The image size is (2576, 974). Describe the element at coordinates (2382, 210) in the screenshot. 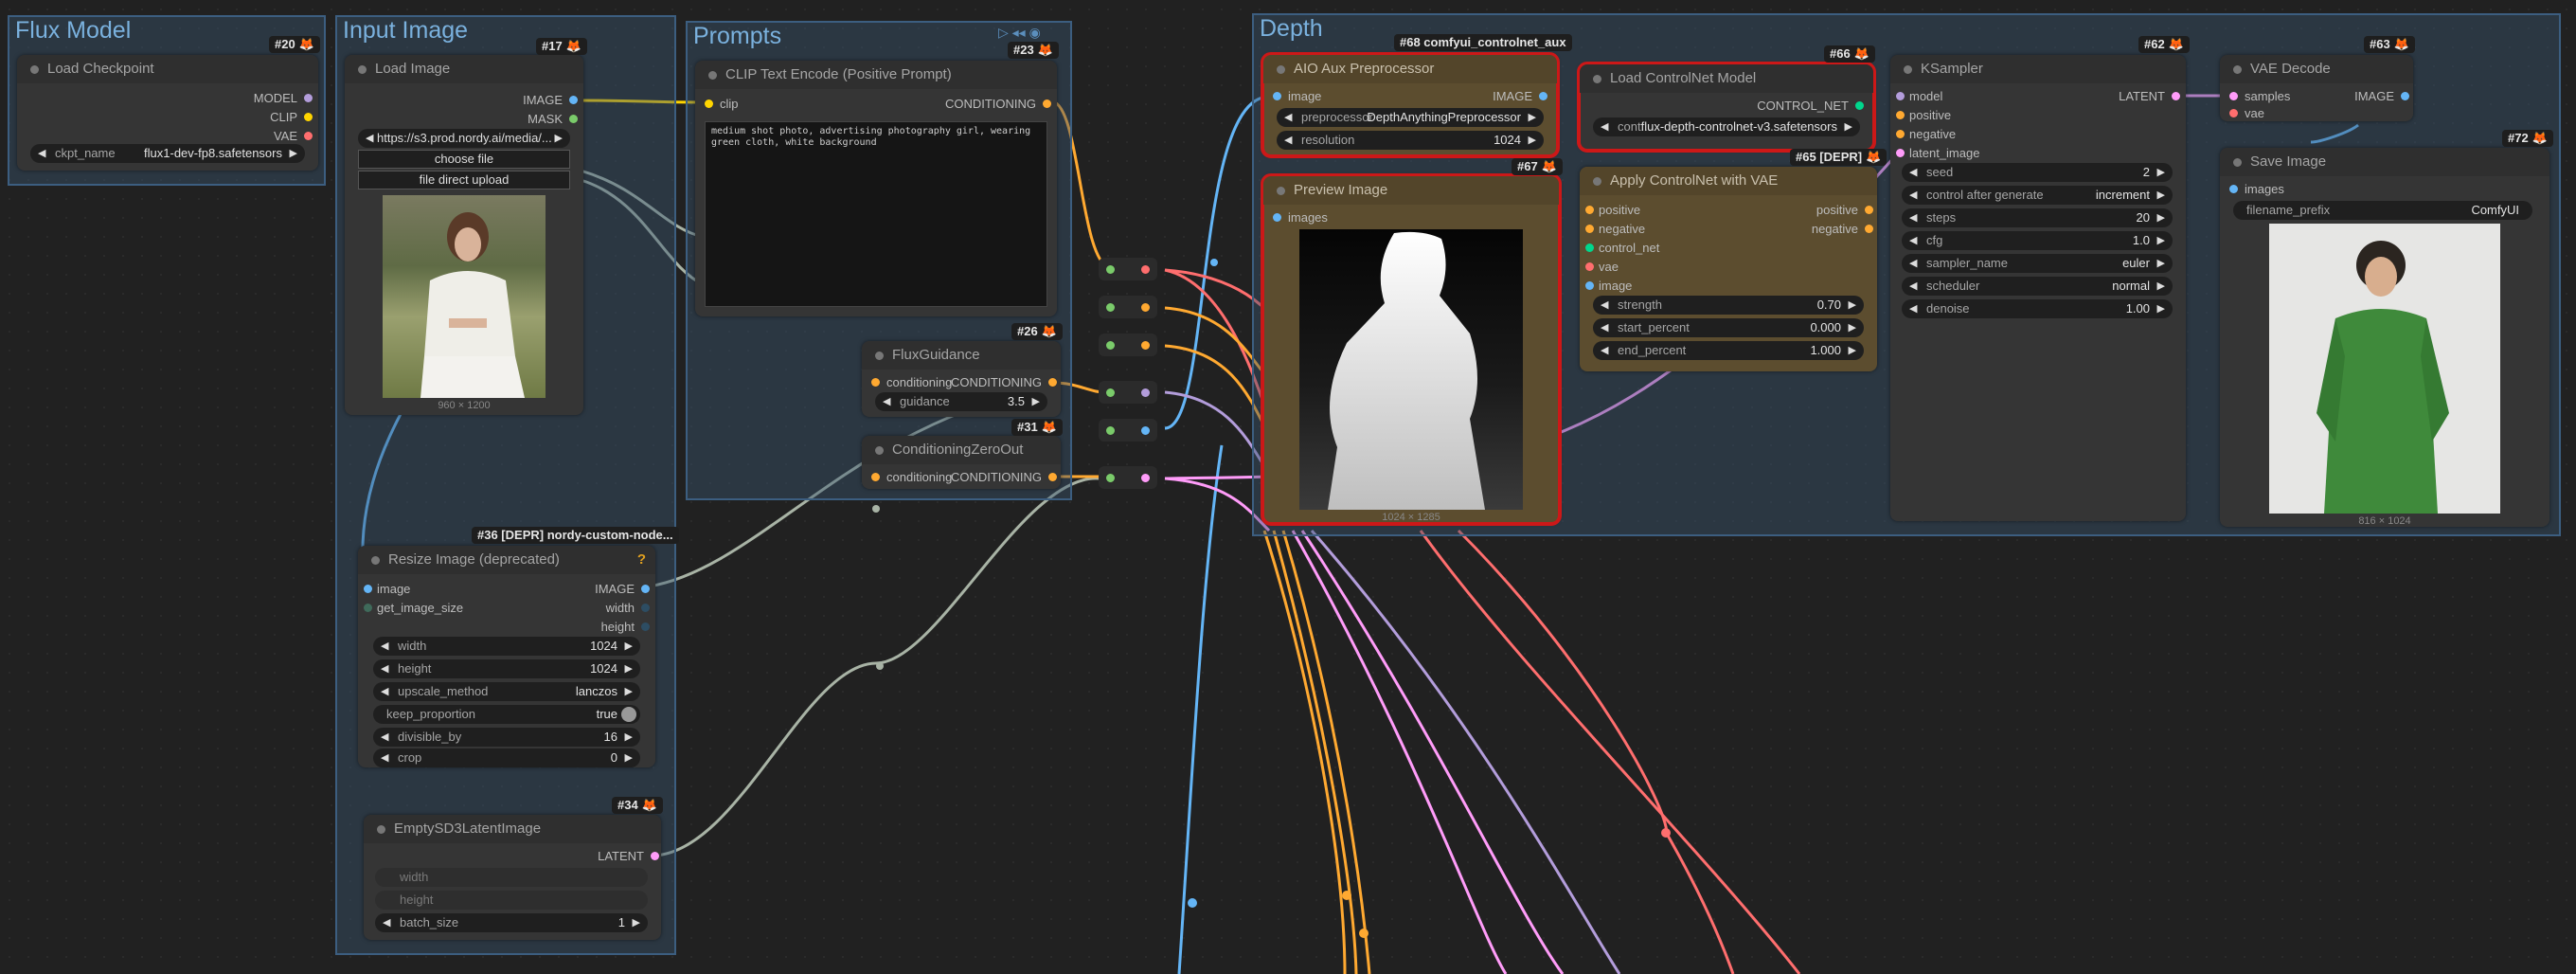

I see `filename-prefix-field: filename_prefix ComfyUI` at that location.